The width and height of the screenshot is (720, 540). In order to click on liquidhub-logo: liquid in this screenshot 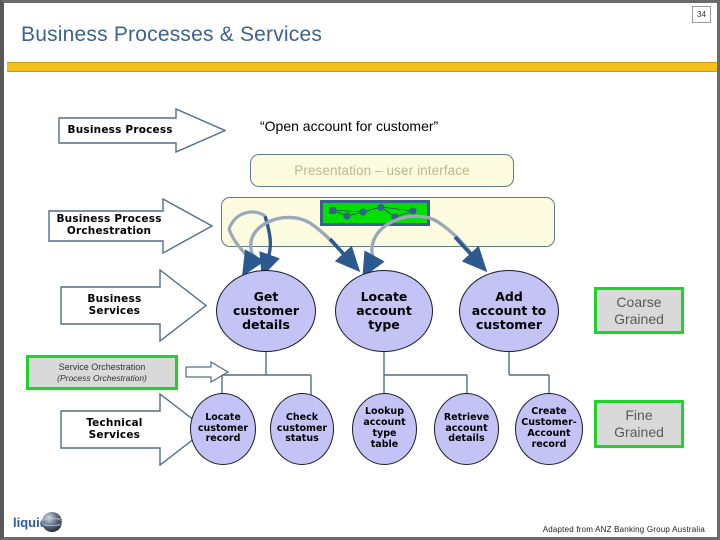, I will do `click(40, 522)`.